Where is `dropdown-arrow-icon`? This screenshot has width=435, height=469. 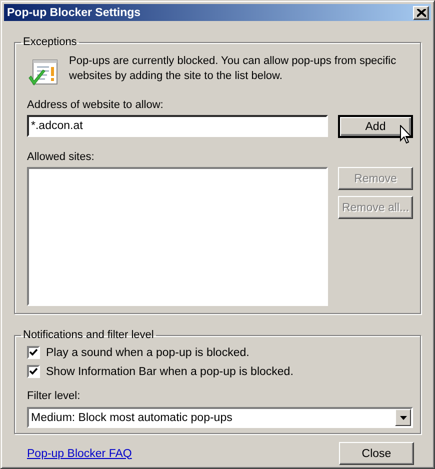 dropdown-arrow-icon is located at coordinates (403, 418).